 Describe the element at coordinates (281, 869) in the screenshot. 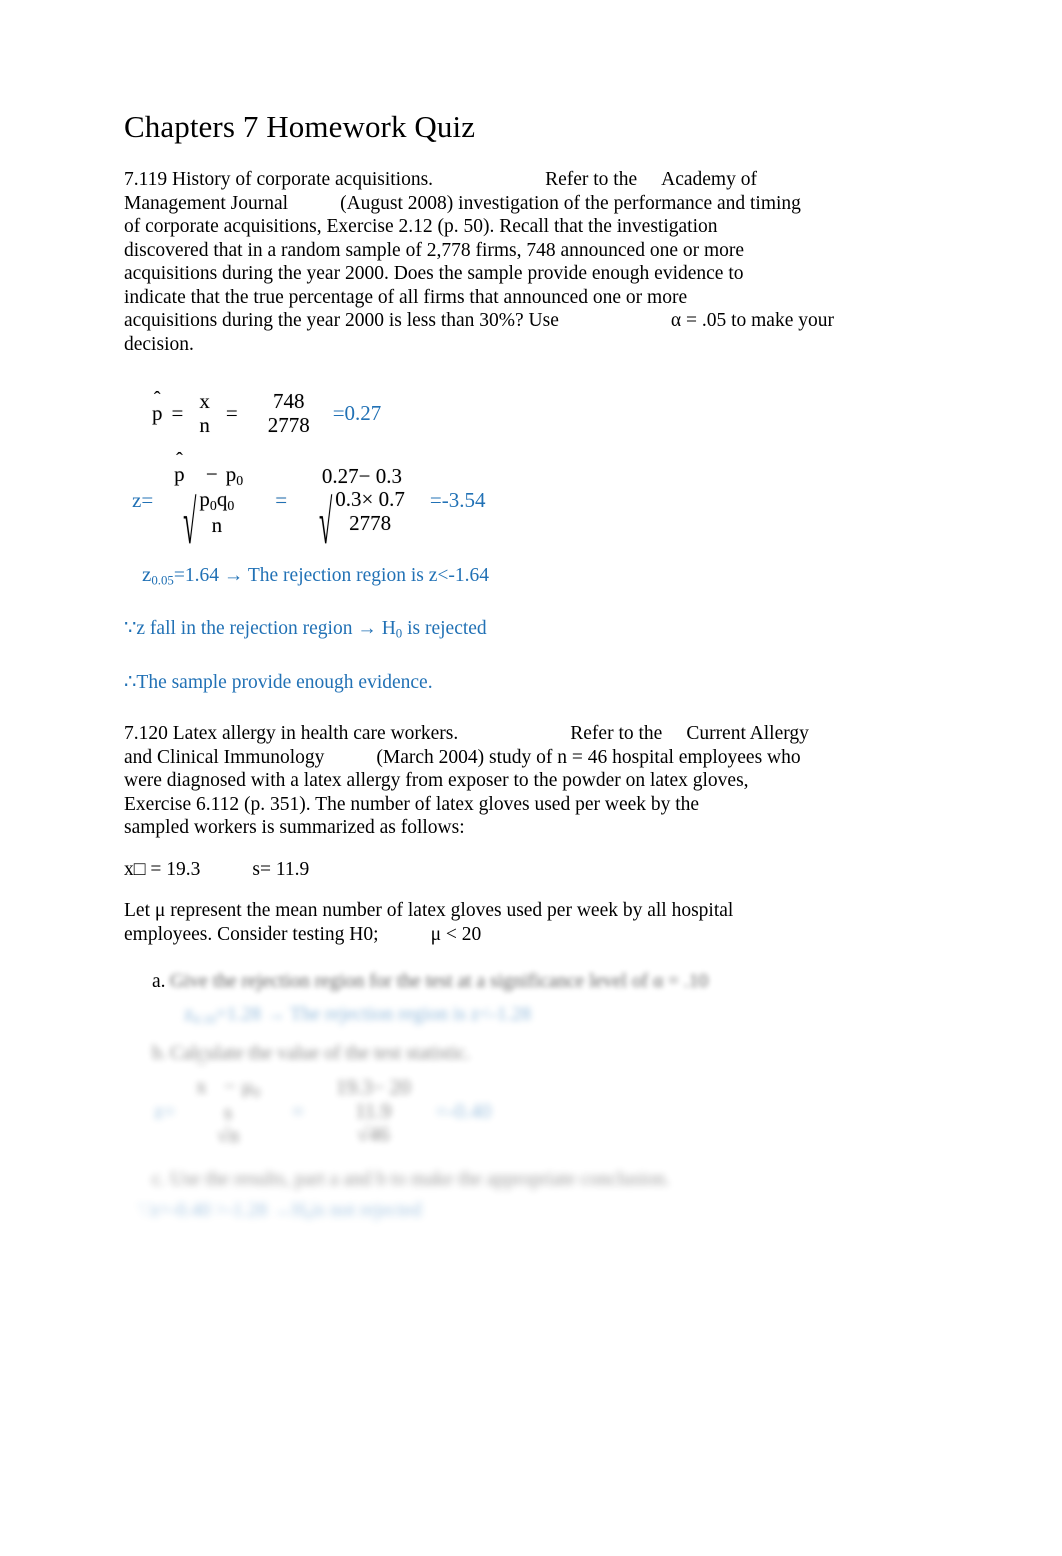

I see `sample-sd-value: s= 11.9` at that location.